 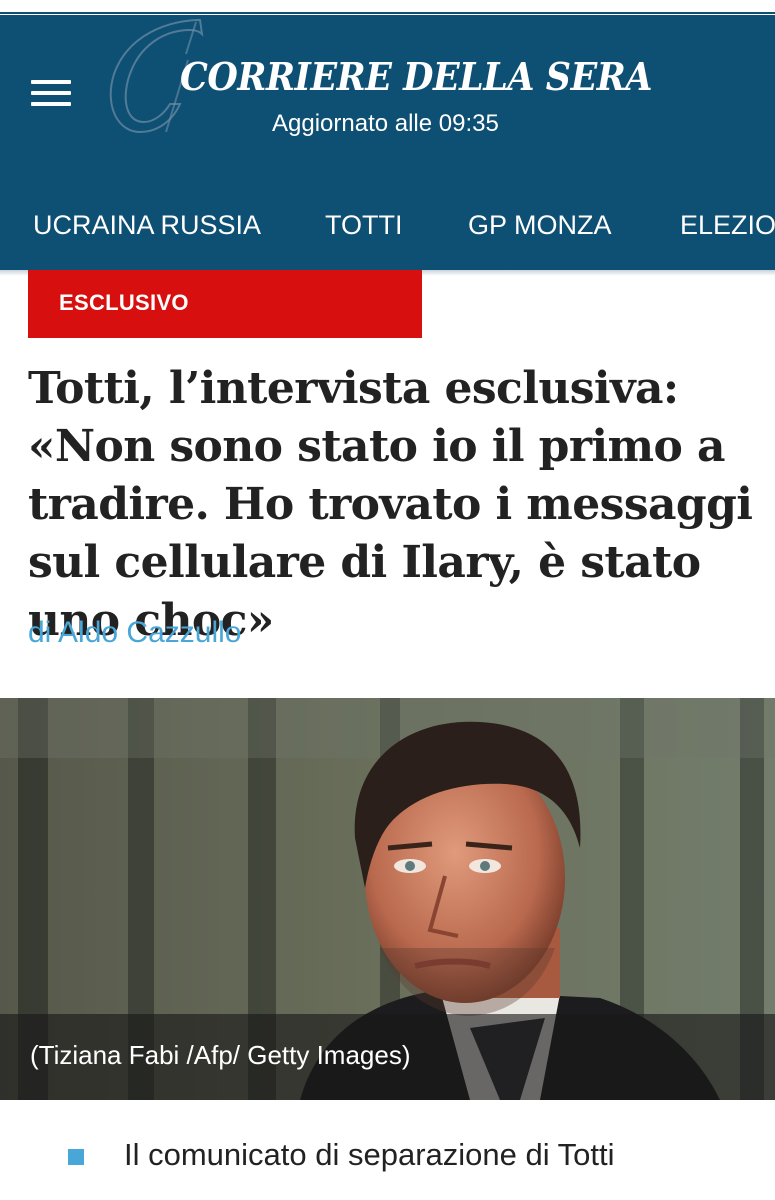 What do you see at coordinates (364, 225) in the screenshot?
I see `nav-item-totti: TOTTI` at bounding box center [364, 225].